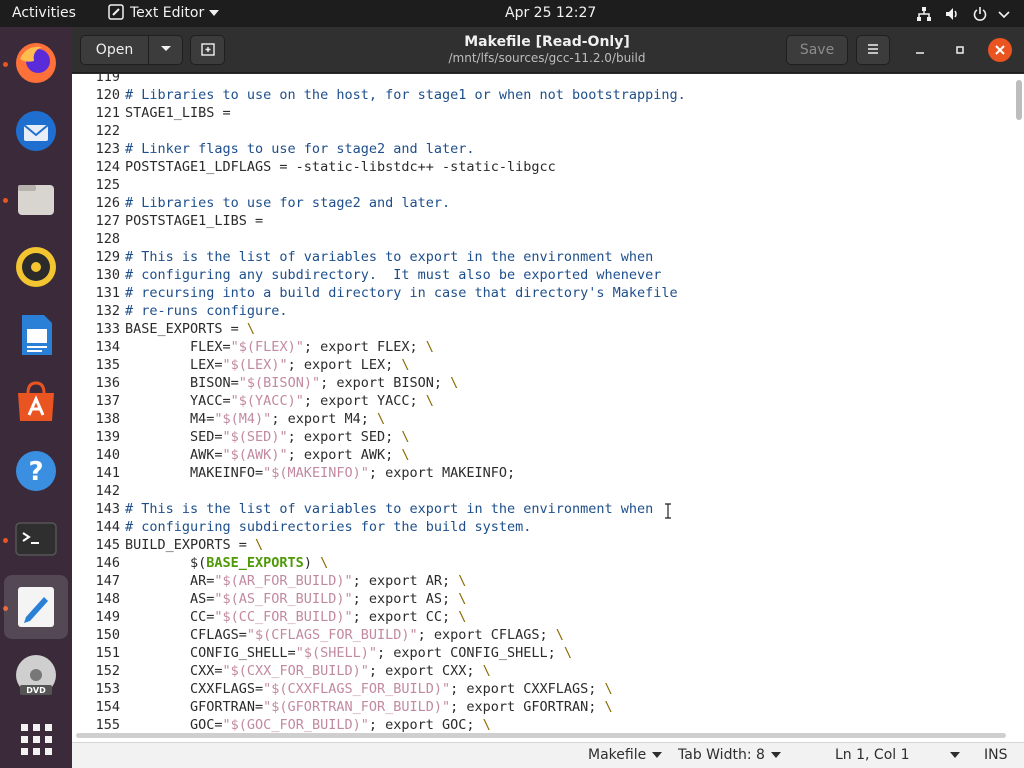 This screenshot has width=1024, height=768. What do you see at coordinates (107, 491) in the screenshot?
I see `line-number: 142` at bounding box center [107, 491].